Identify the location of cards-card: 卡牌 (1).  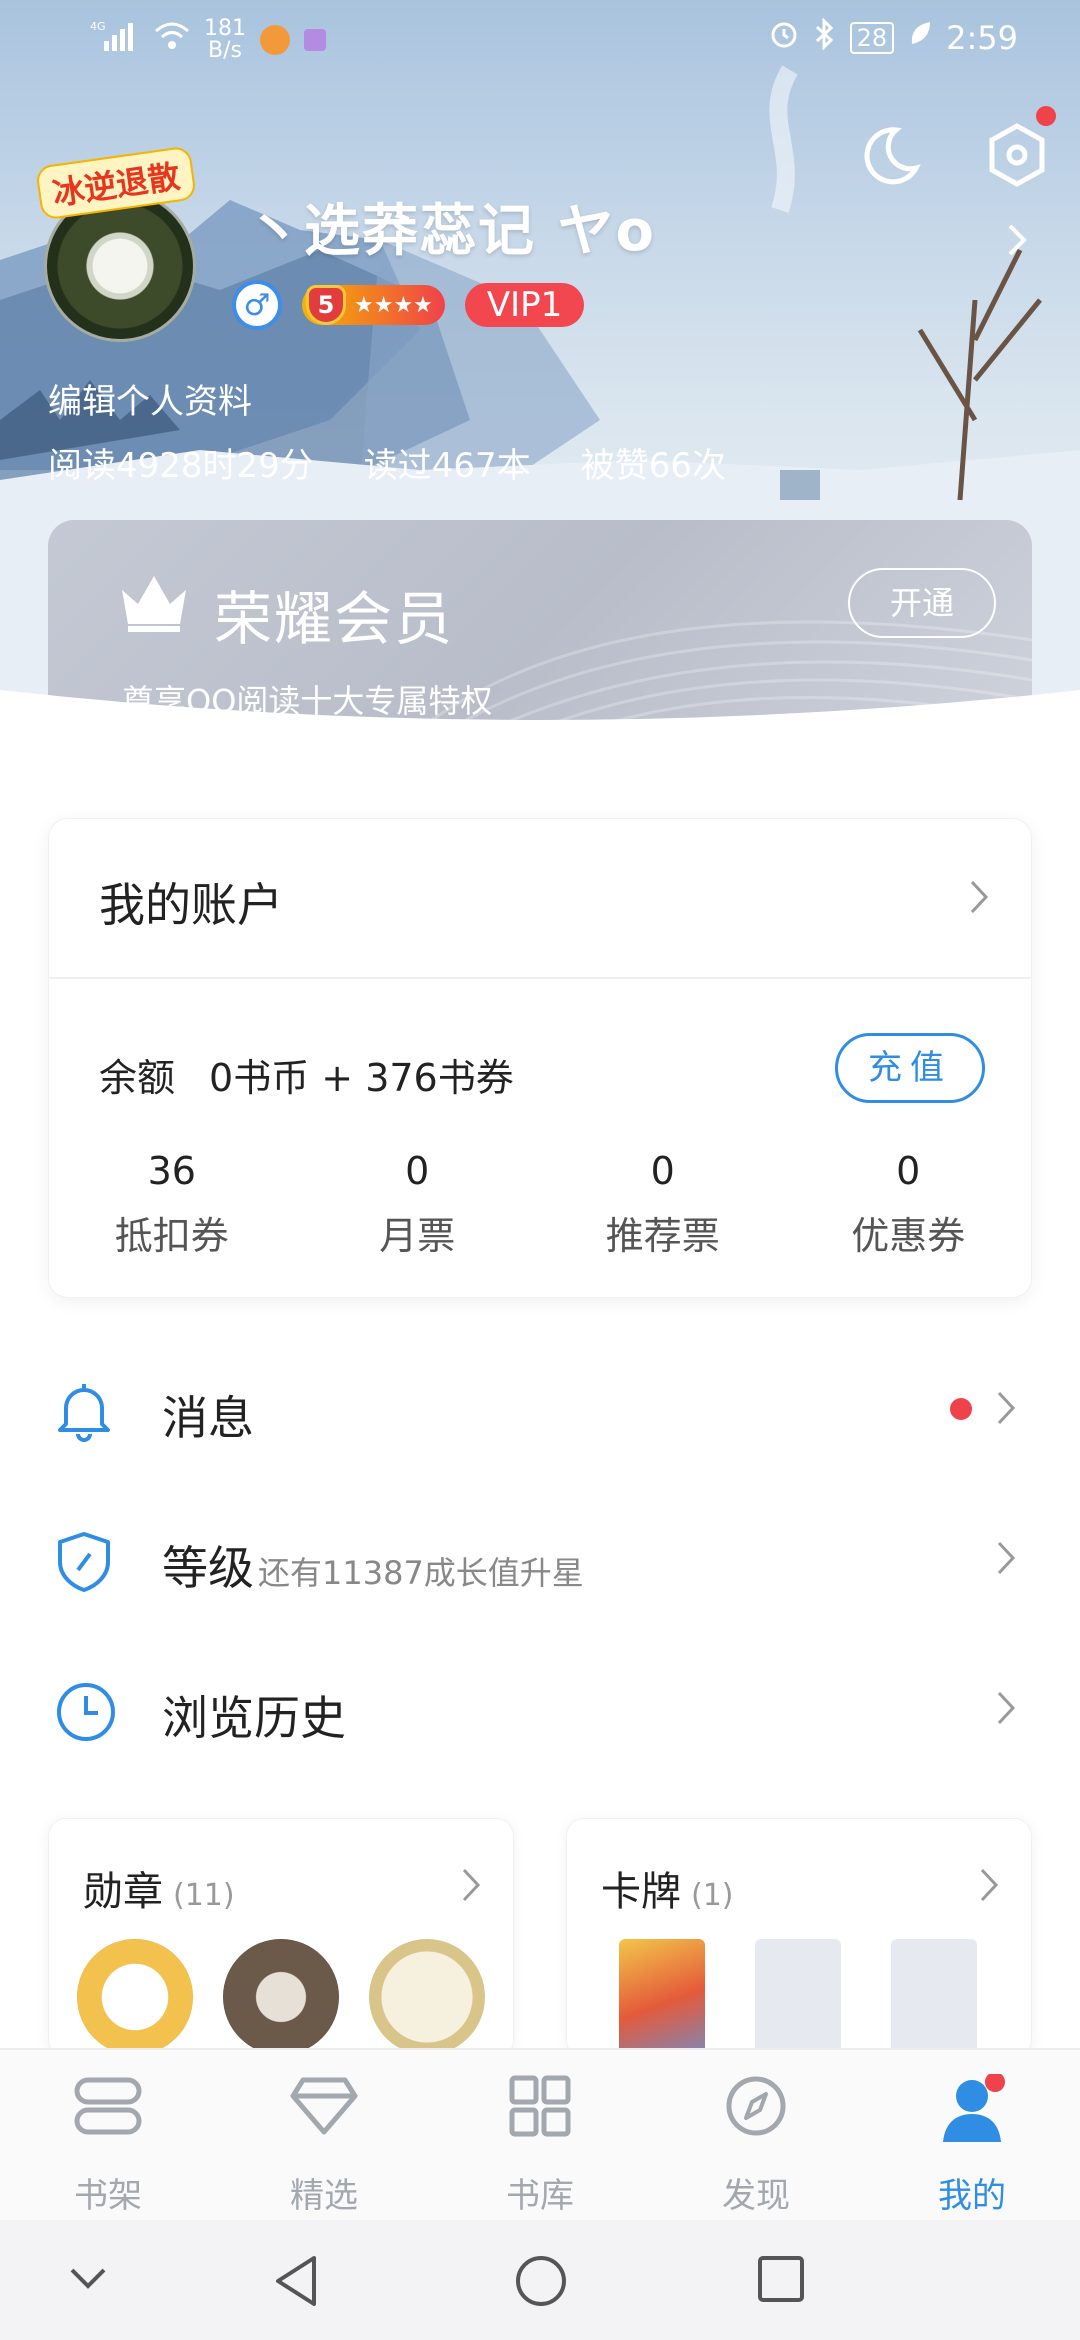
(799, 1938).